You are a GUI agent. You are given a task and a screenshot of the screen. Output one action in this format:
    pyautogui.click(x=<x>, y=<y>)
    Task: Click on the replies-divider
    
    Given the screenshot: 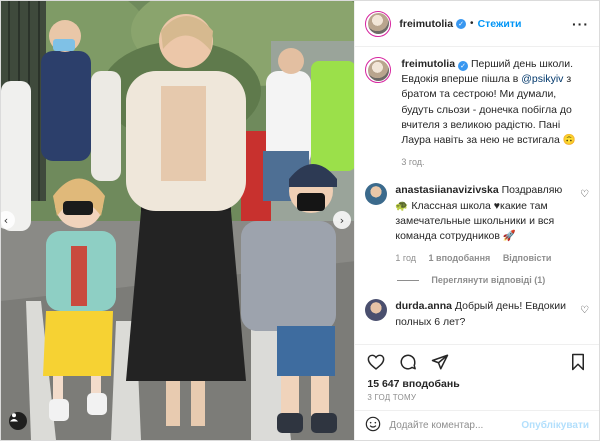 What is the action you would take?
    pyautogui.click(x=408, y=280)
    